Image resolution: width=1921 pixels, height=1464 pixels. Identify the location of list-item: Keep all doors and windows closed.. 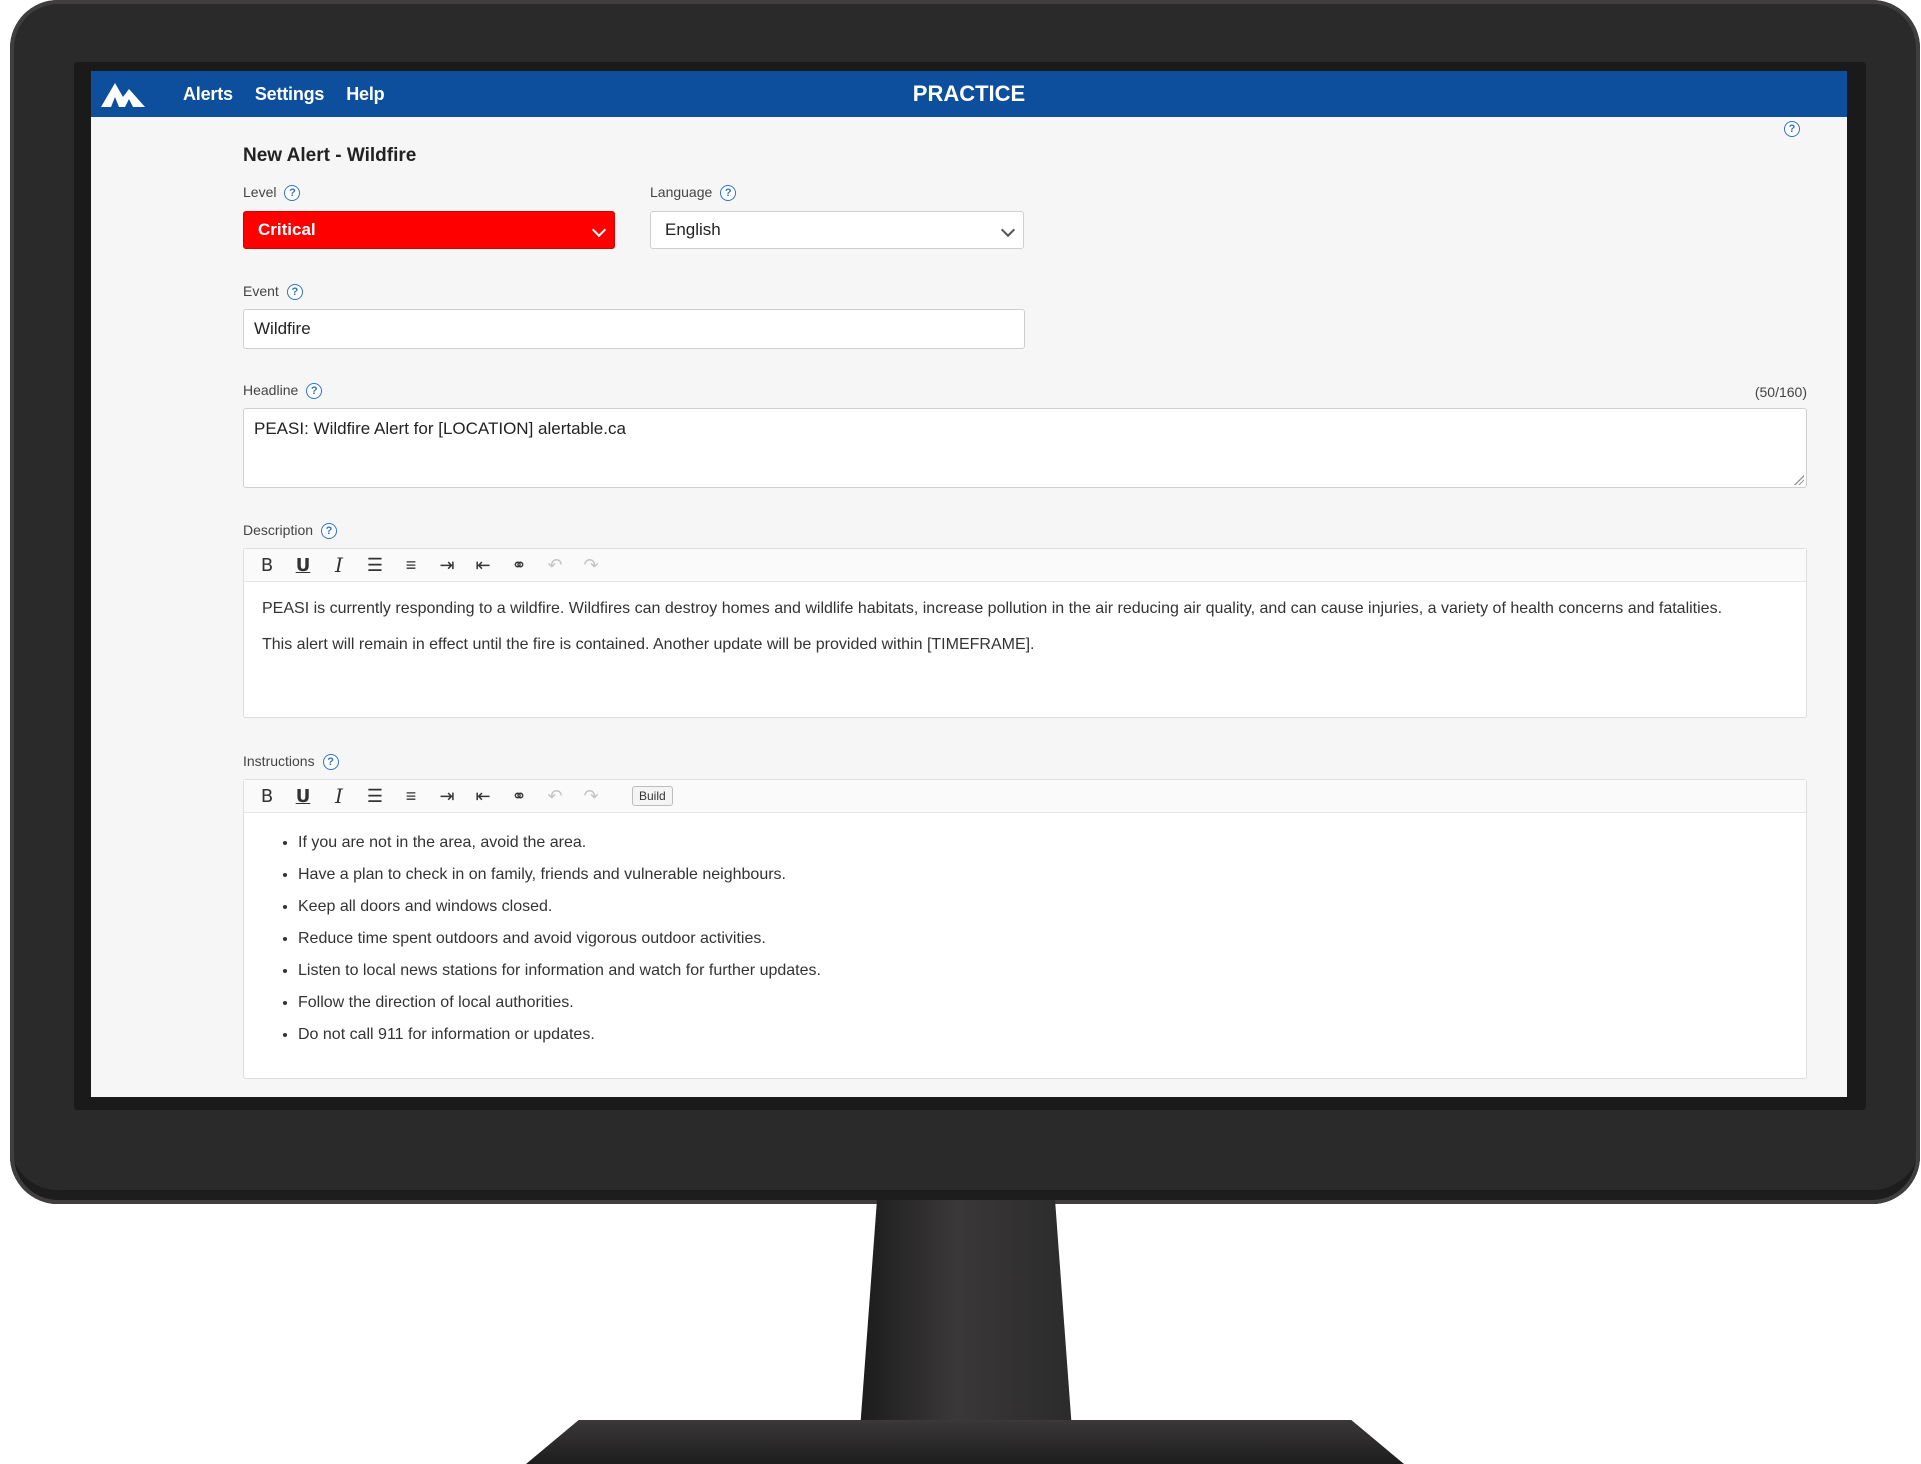
(1043, 907).